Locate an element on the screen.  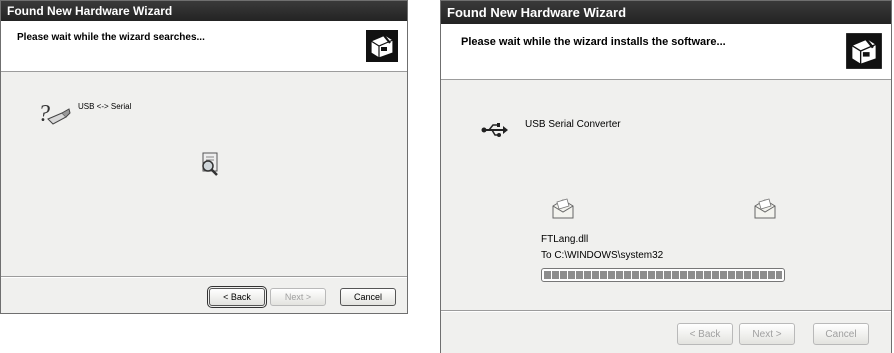
current-file-name: FTLang.dll is located at coordinates (565, 239).